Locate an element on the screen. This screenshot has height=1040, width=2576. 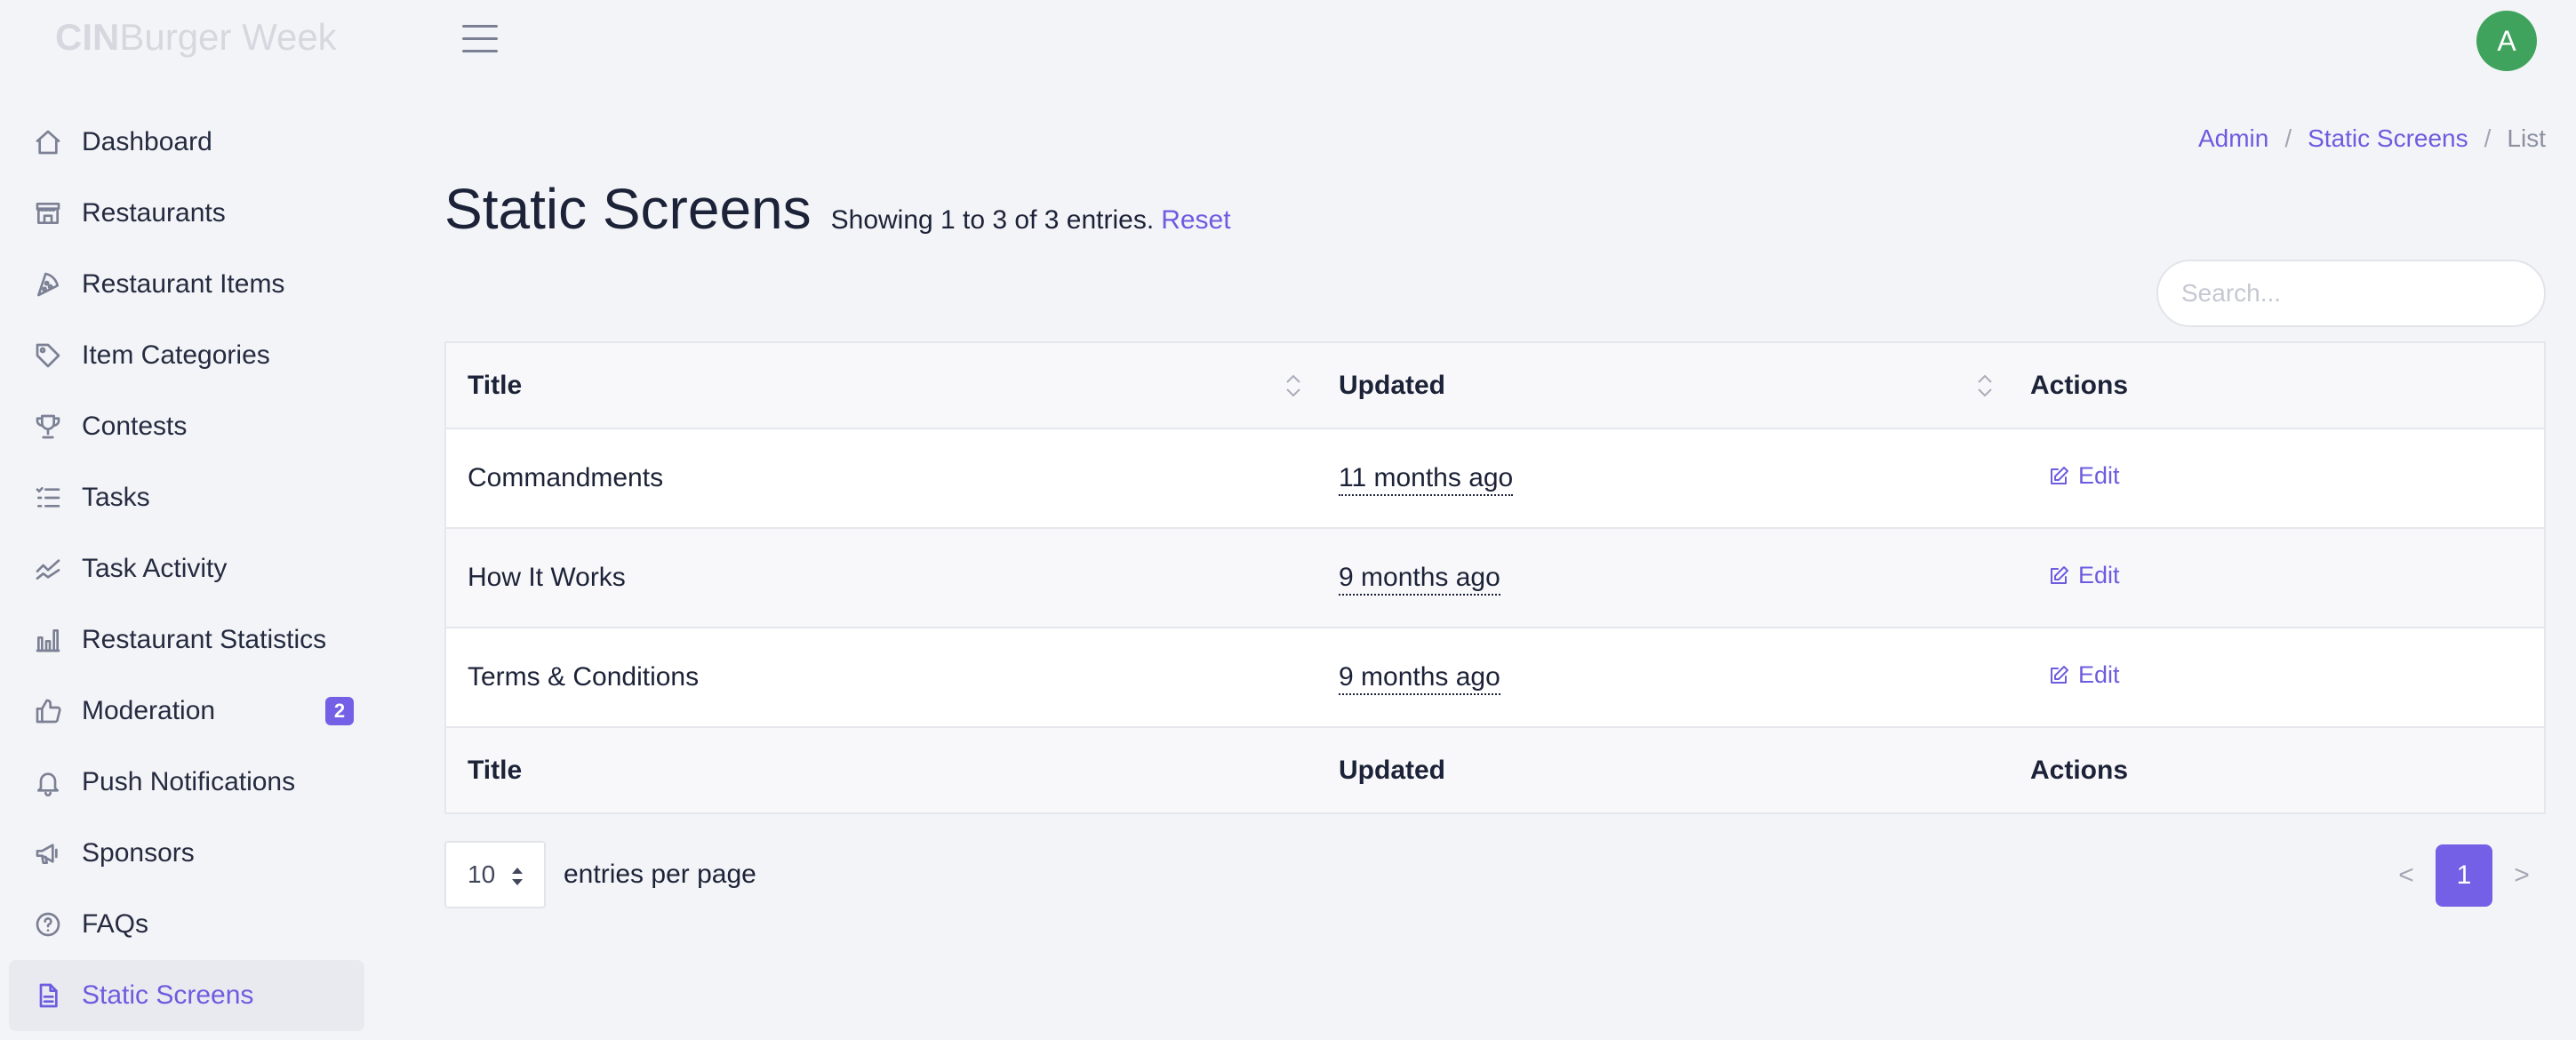
column-header-title: Title is located at coordinates (881, 385).